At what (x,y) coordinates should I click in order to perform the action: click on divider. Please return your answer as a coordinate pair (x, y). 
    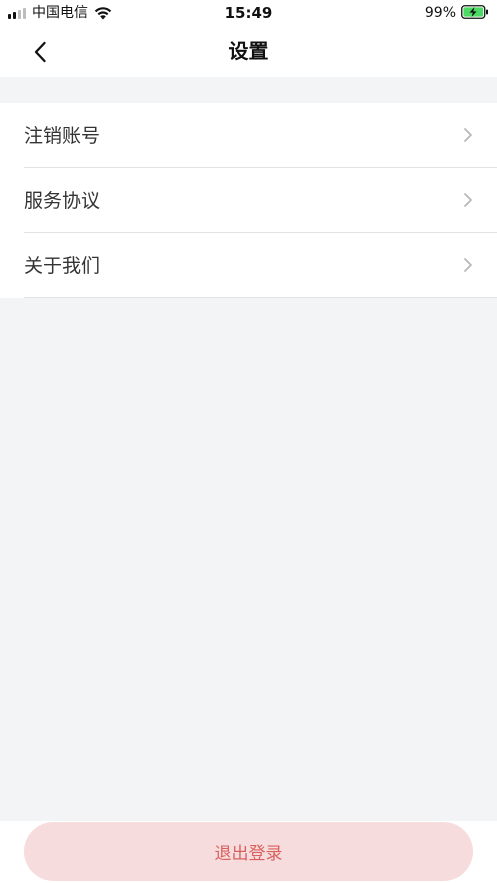
    Looking at the image, I should click on (260, 297).